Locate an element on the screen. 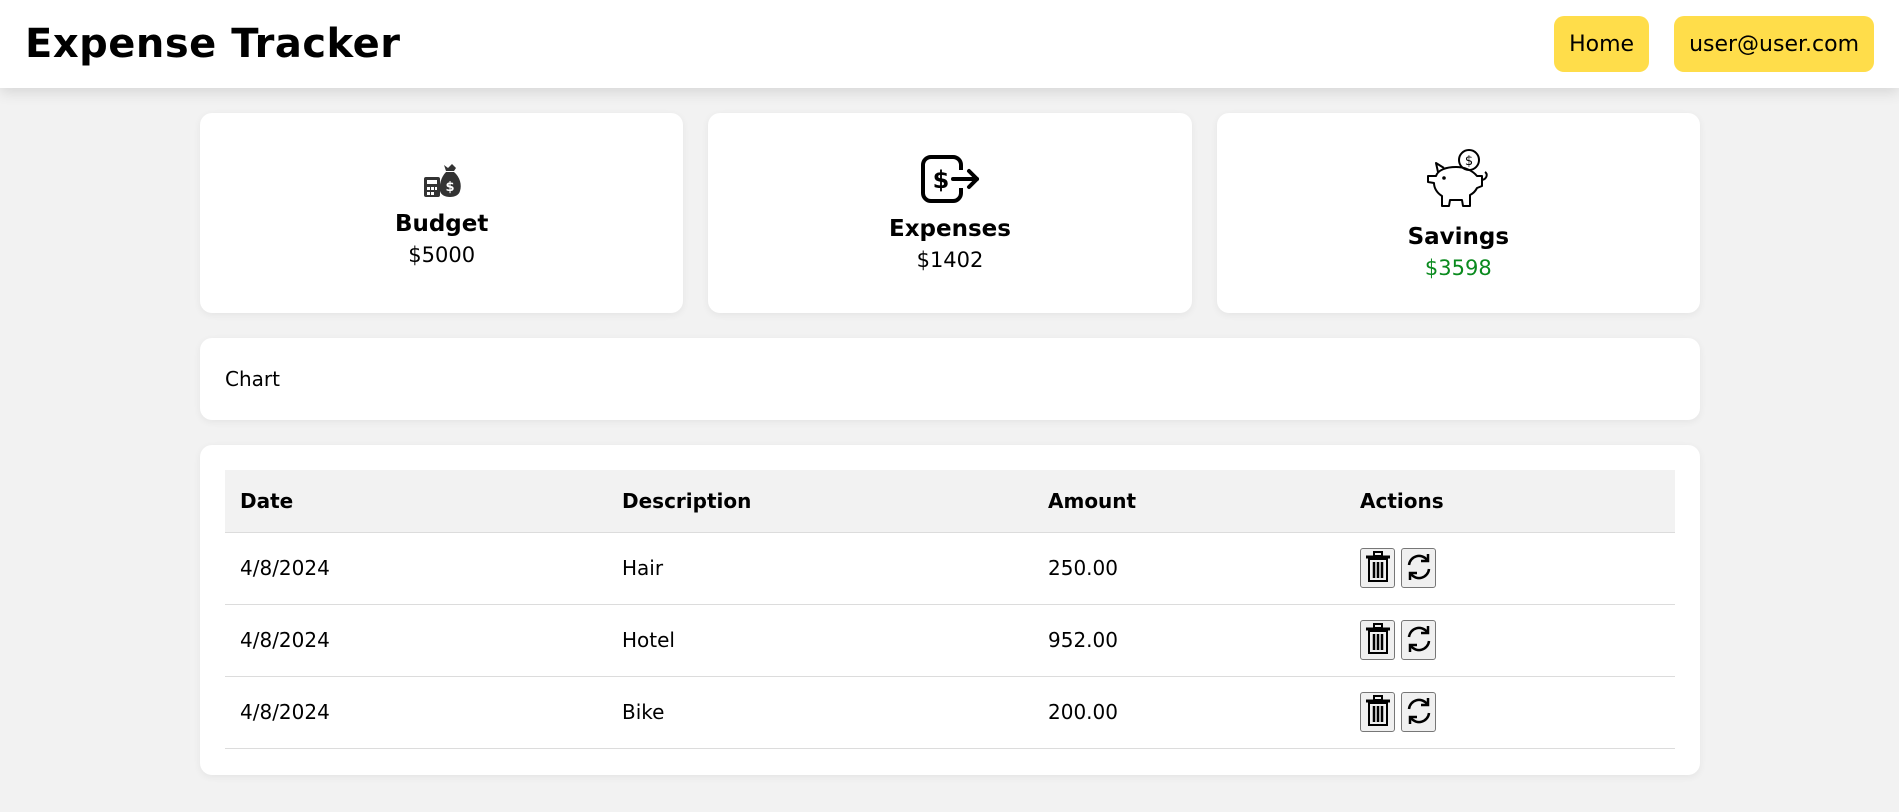 This screenshot has width=1899, height=812. savings-value: $3598 is located at coordinates (1458, 268).